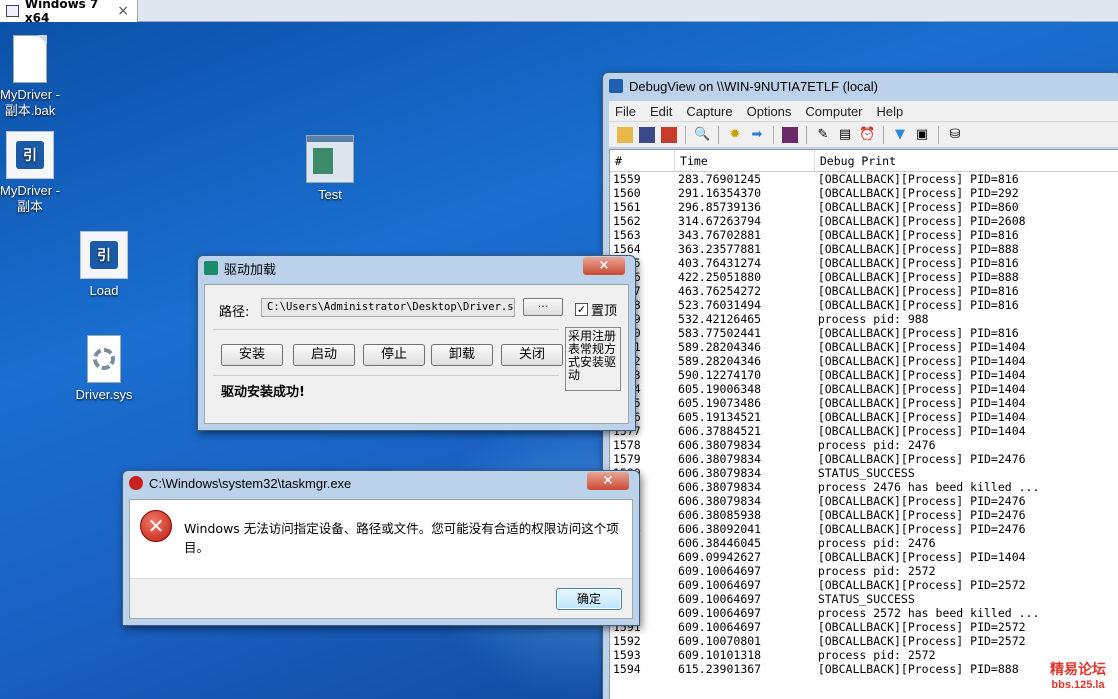 This screenshot has width=1118, height=699. I want to click on desktop-icon-test: Test, so click(330, 169).